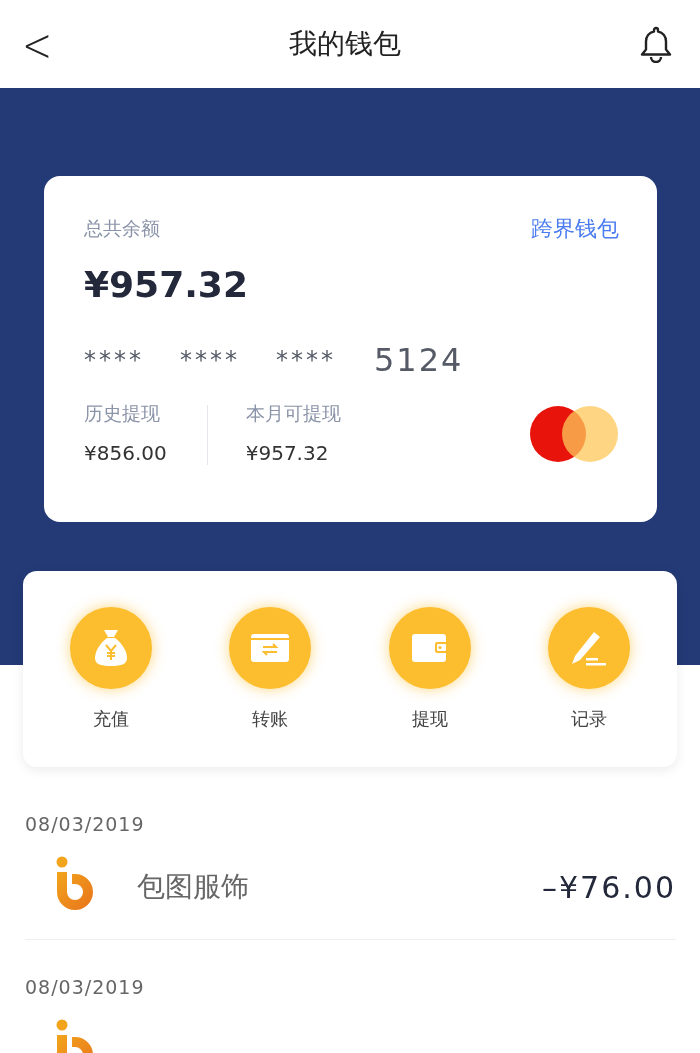 This screenshot has height=1053, width=700. Describe the element at coordinates (125, 453) in the screenshot. I see `stat-value: ¥856.00` at that location.